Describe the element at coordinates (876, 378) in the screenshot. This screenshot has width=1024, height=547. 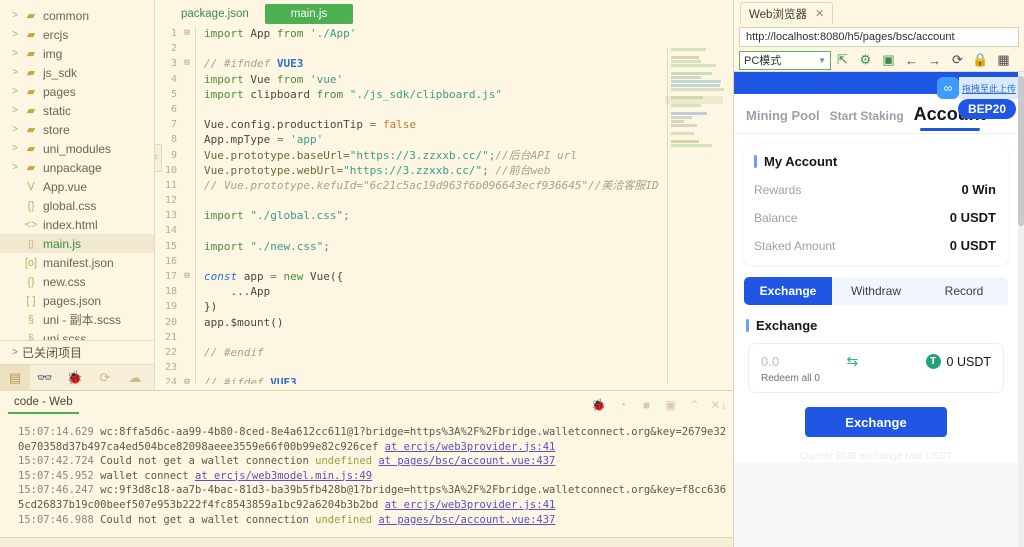
I see `redeem-all-hint: Redeem all 0` at that location.